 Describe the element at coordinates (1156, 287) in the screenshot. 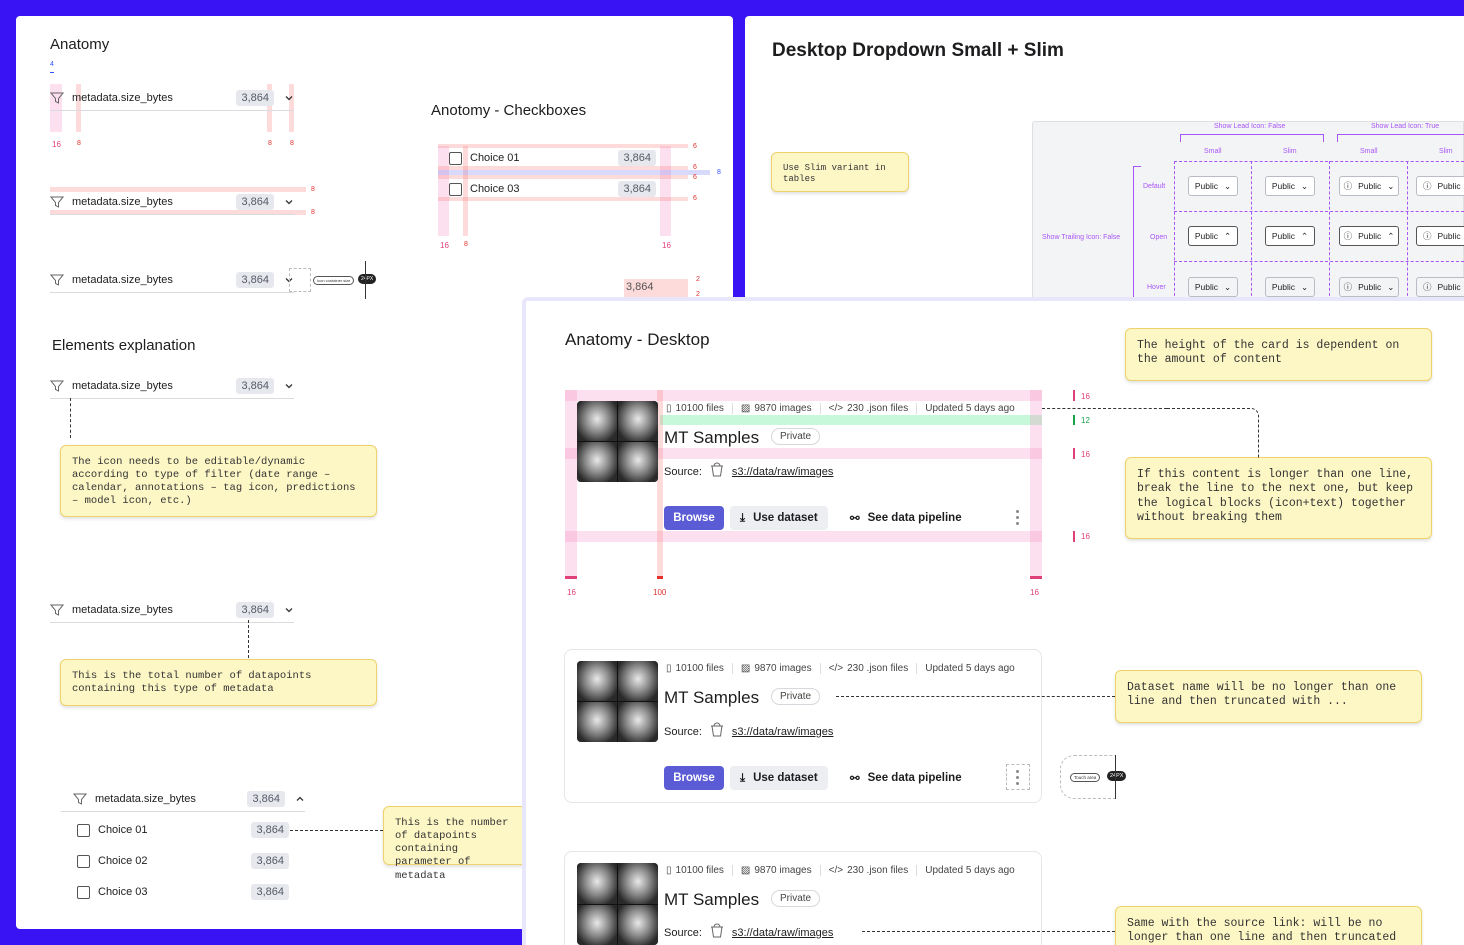

I see `state-hover: Hover` at that location.